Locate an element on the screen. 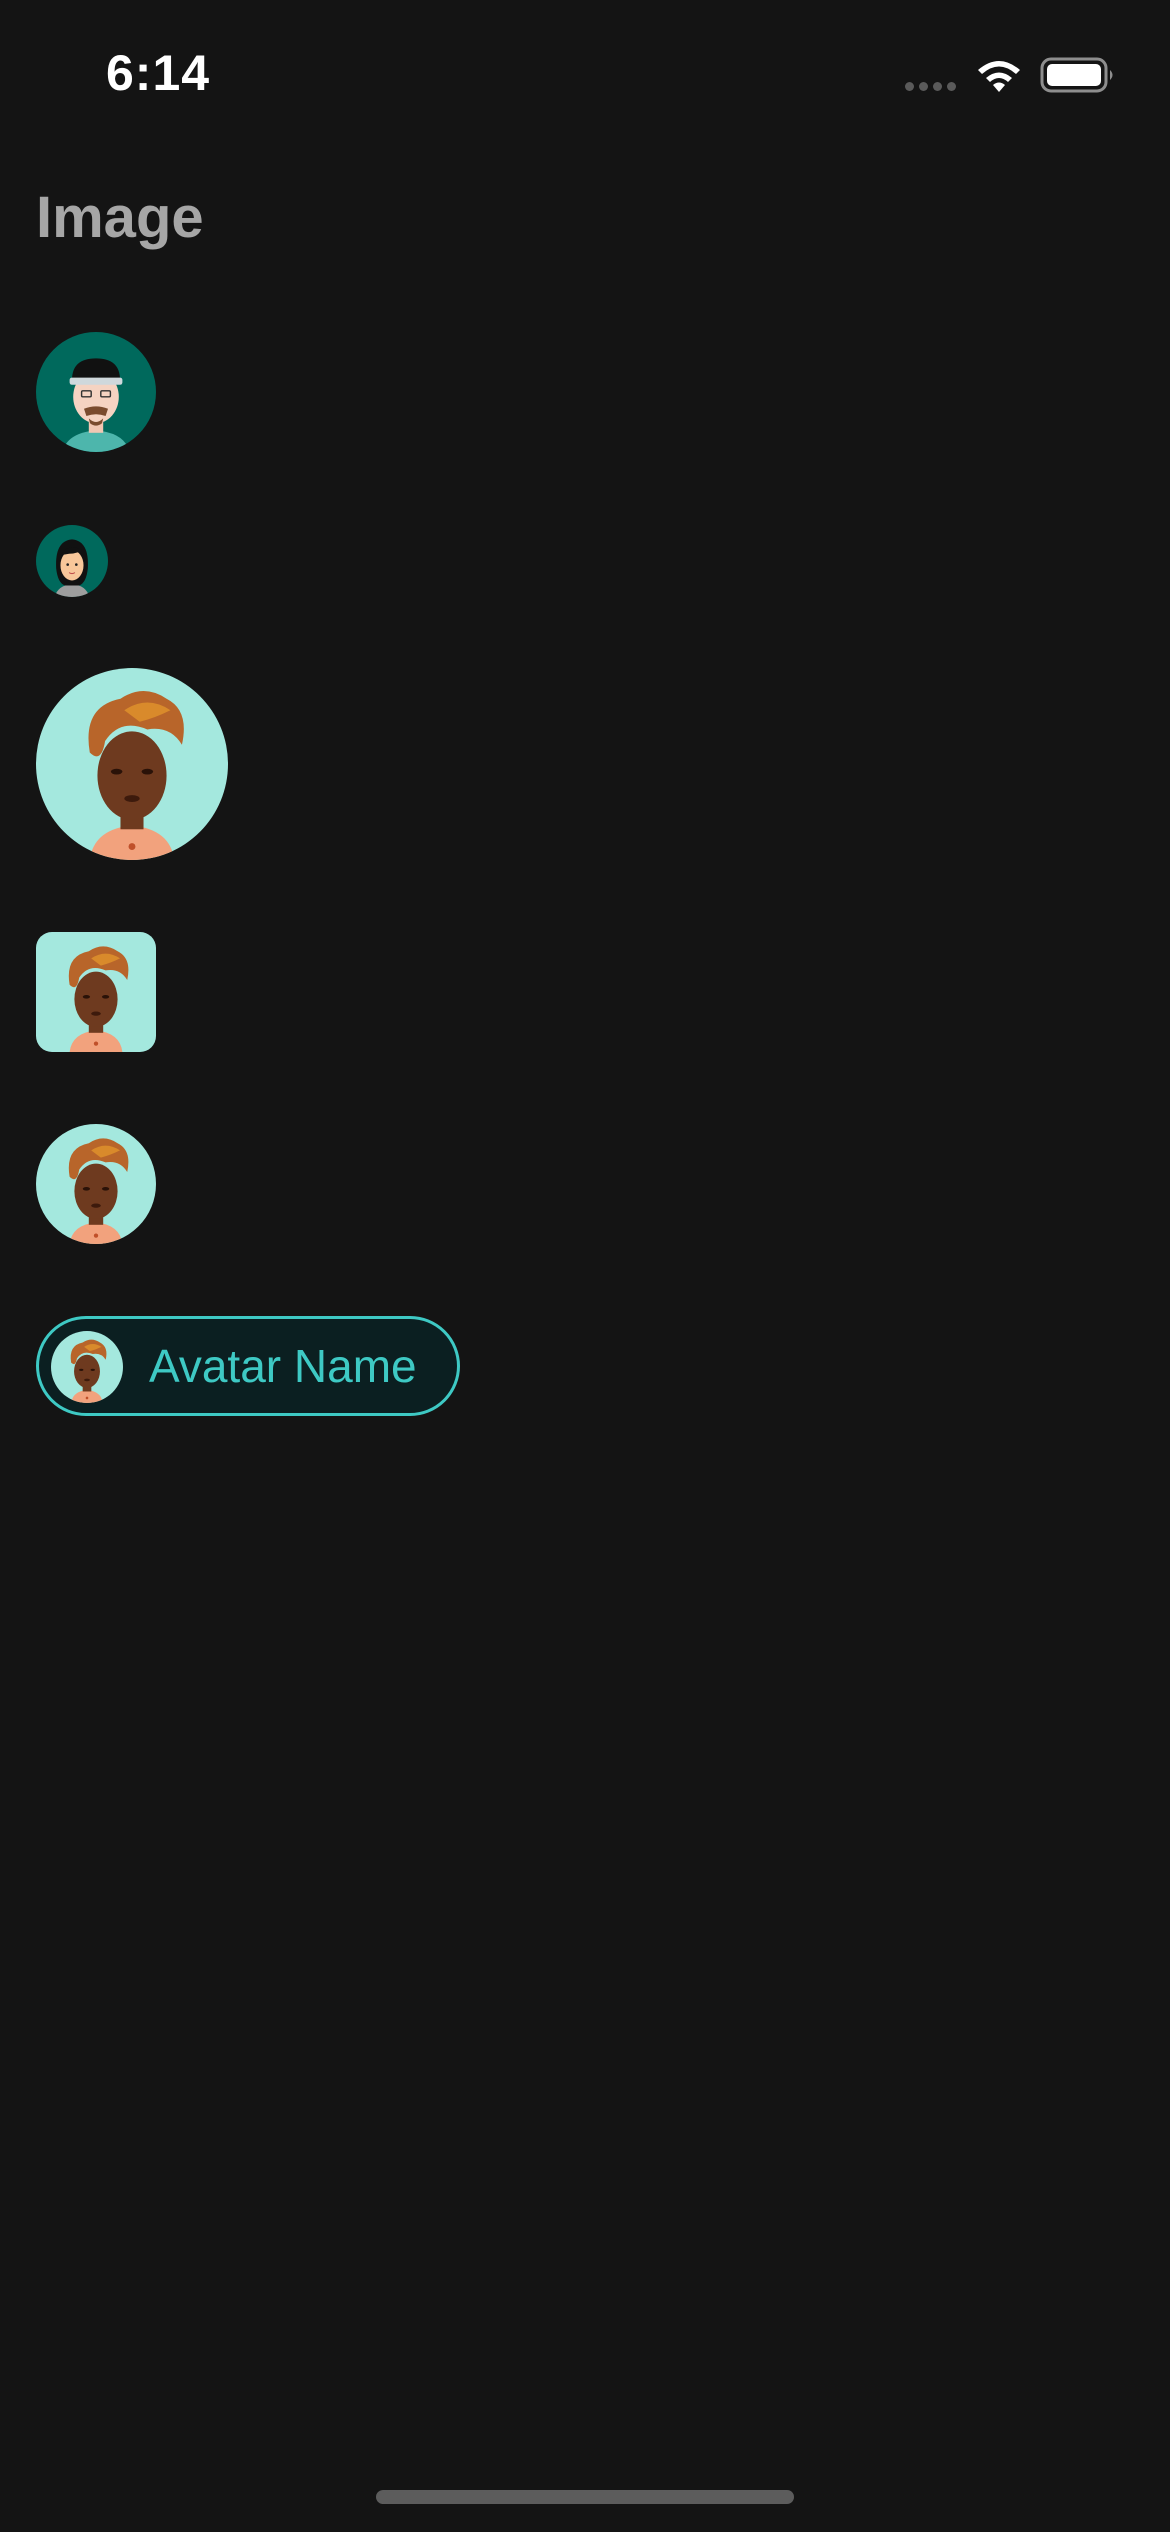  avatar-image-man is located at coordinates (96, 392).